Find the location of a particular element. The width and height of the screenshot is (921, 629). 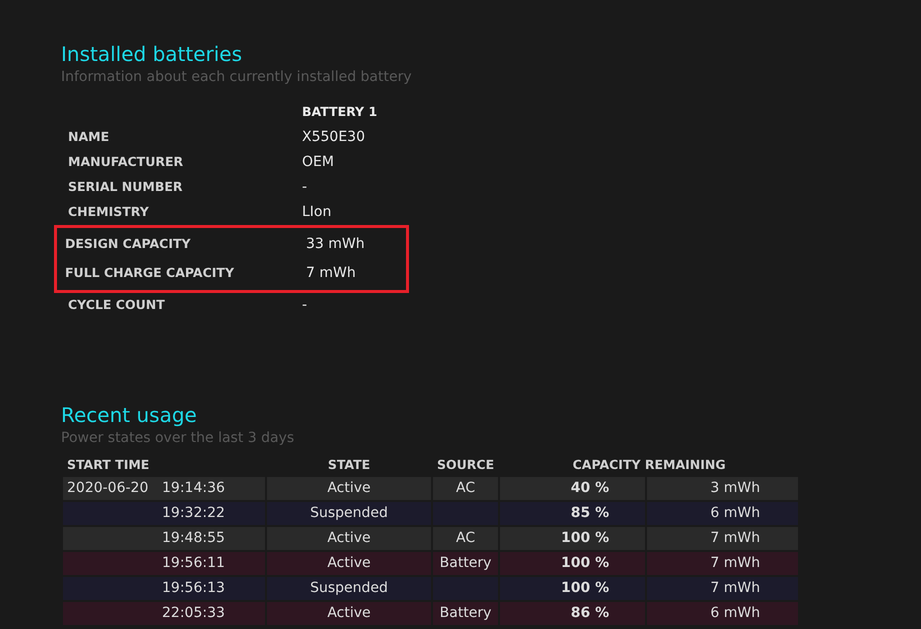

table-cell: 40 % is located at coordinates (573, 488).